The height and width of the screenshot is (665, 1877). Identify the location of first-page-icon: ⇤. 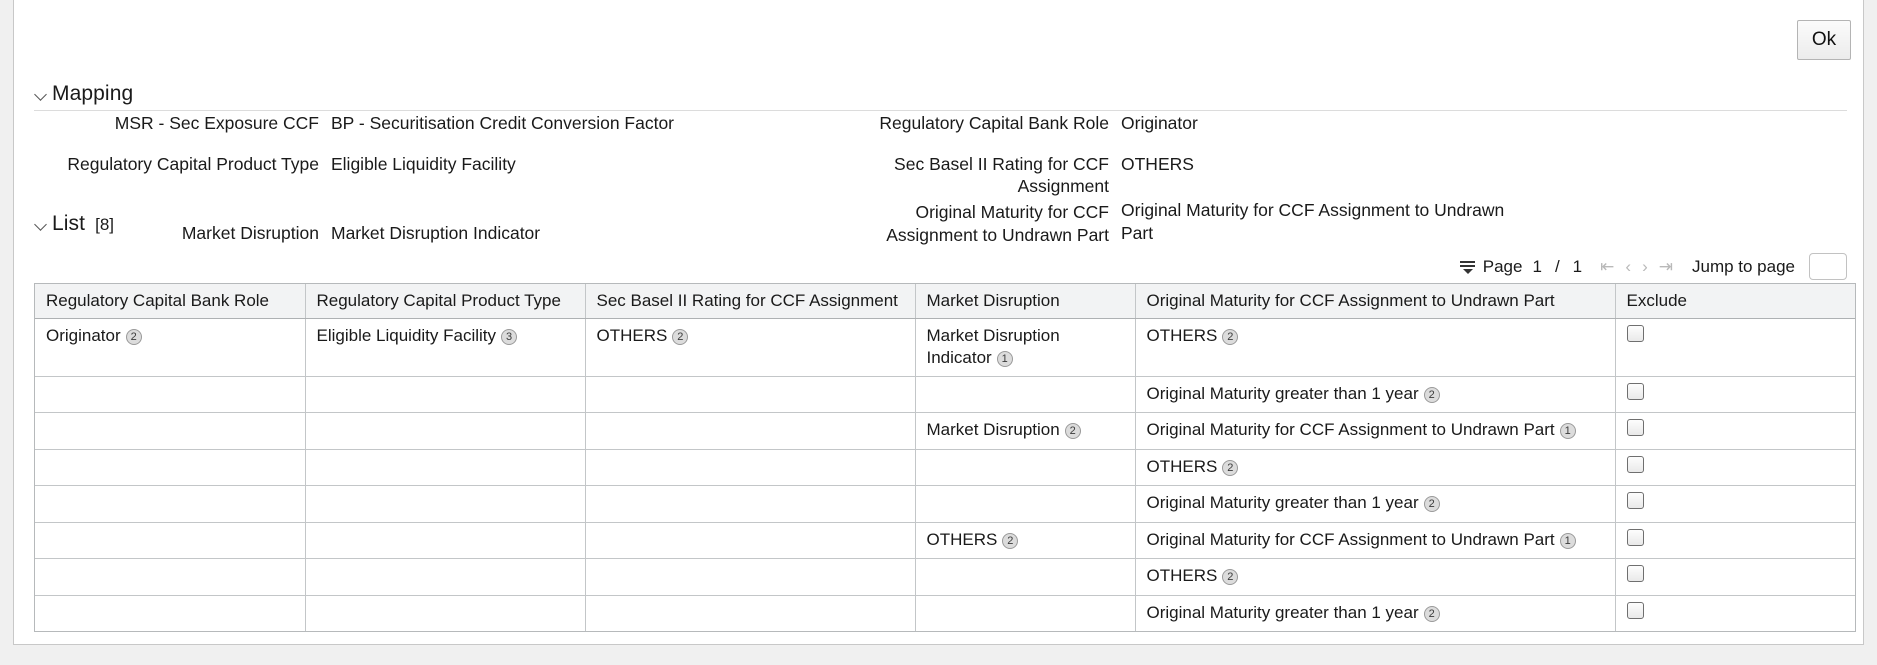
(1607, 266).